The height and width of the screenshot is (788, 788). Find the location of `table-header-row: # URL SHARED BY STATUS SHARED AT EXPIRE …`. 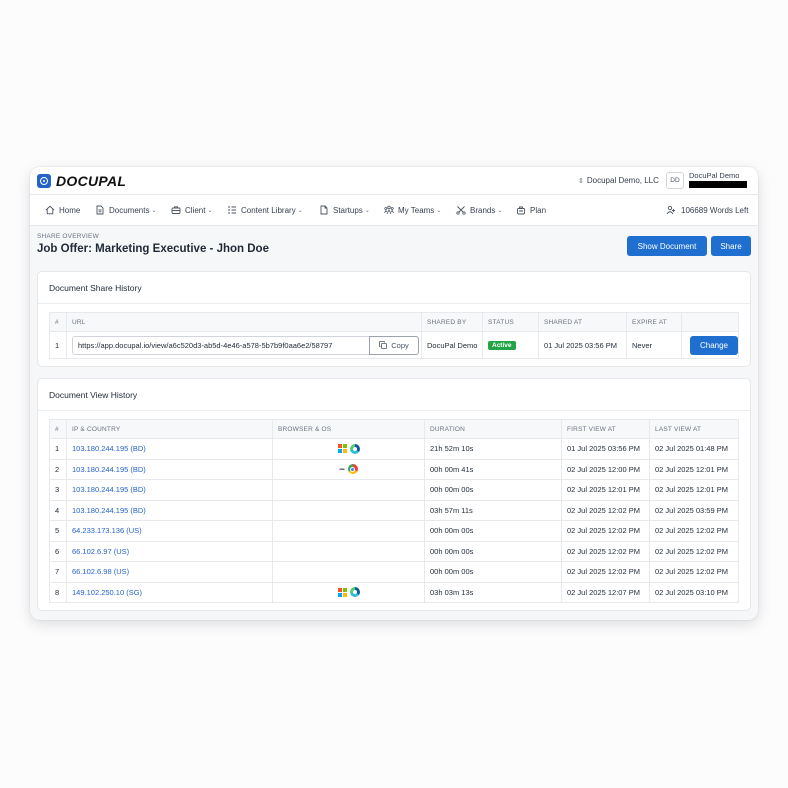

table-header-row: # URL SHARED BY STATUS SHARED AT EXPIRE … is located at coordinates (394, 322).